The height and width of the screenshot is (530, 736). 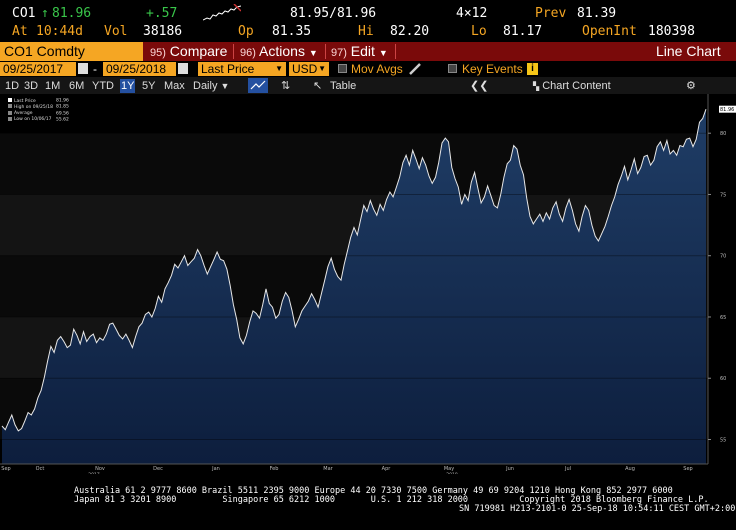 What do you see at coordinates (285, 86) in the screenshot?
I see `sort-icon: ⇅` at bounding box center [285, 86].